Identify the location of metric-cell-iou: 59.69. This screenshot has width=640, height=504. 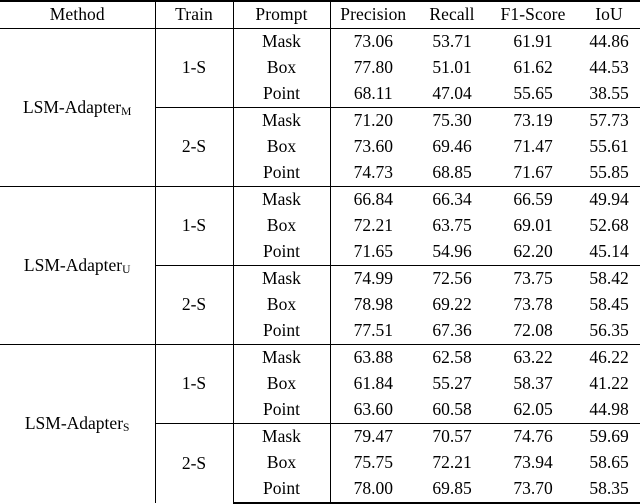
(609, 436).